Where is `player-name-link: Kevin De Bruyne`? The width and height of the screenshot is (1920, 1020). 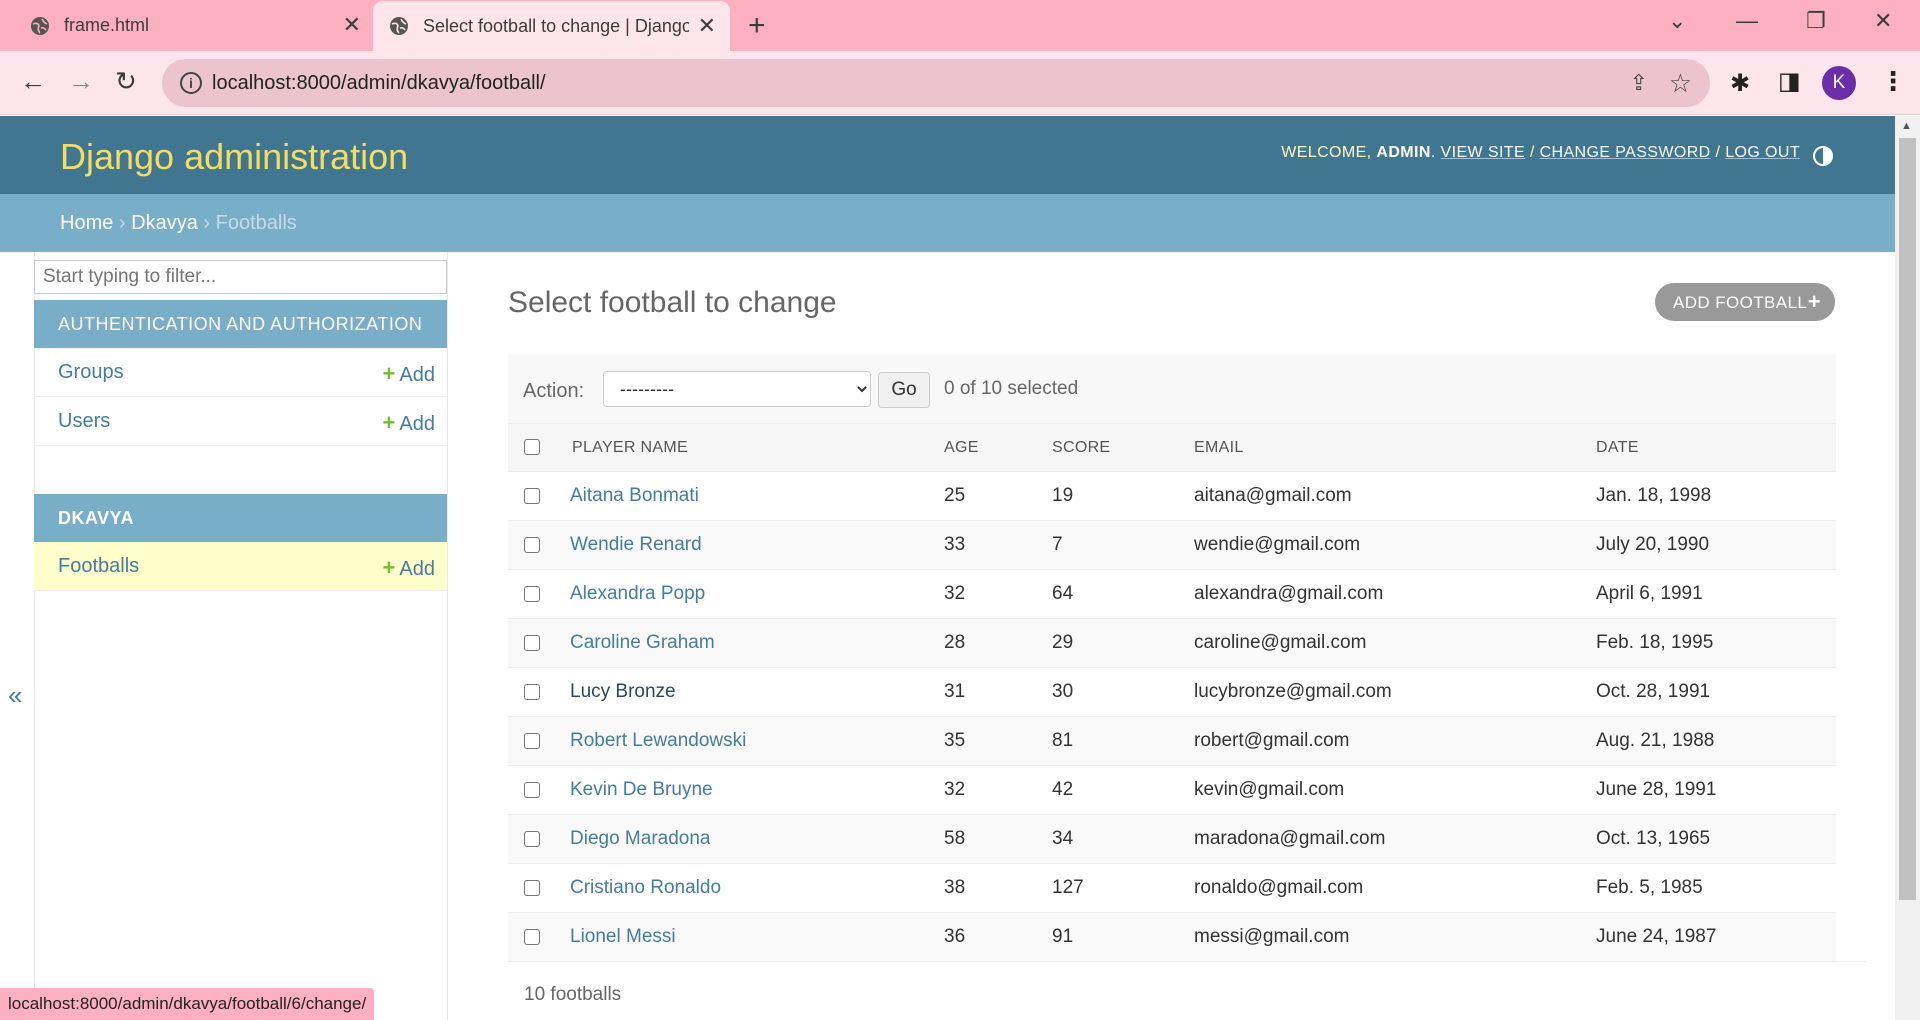 player-name-link: Kevin De Bruyne is located at coordinates (641, 789).